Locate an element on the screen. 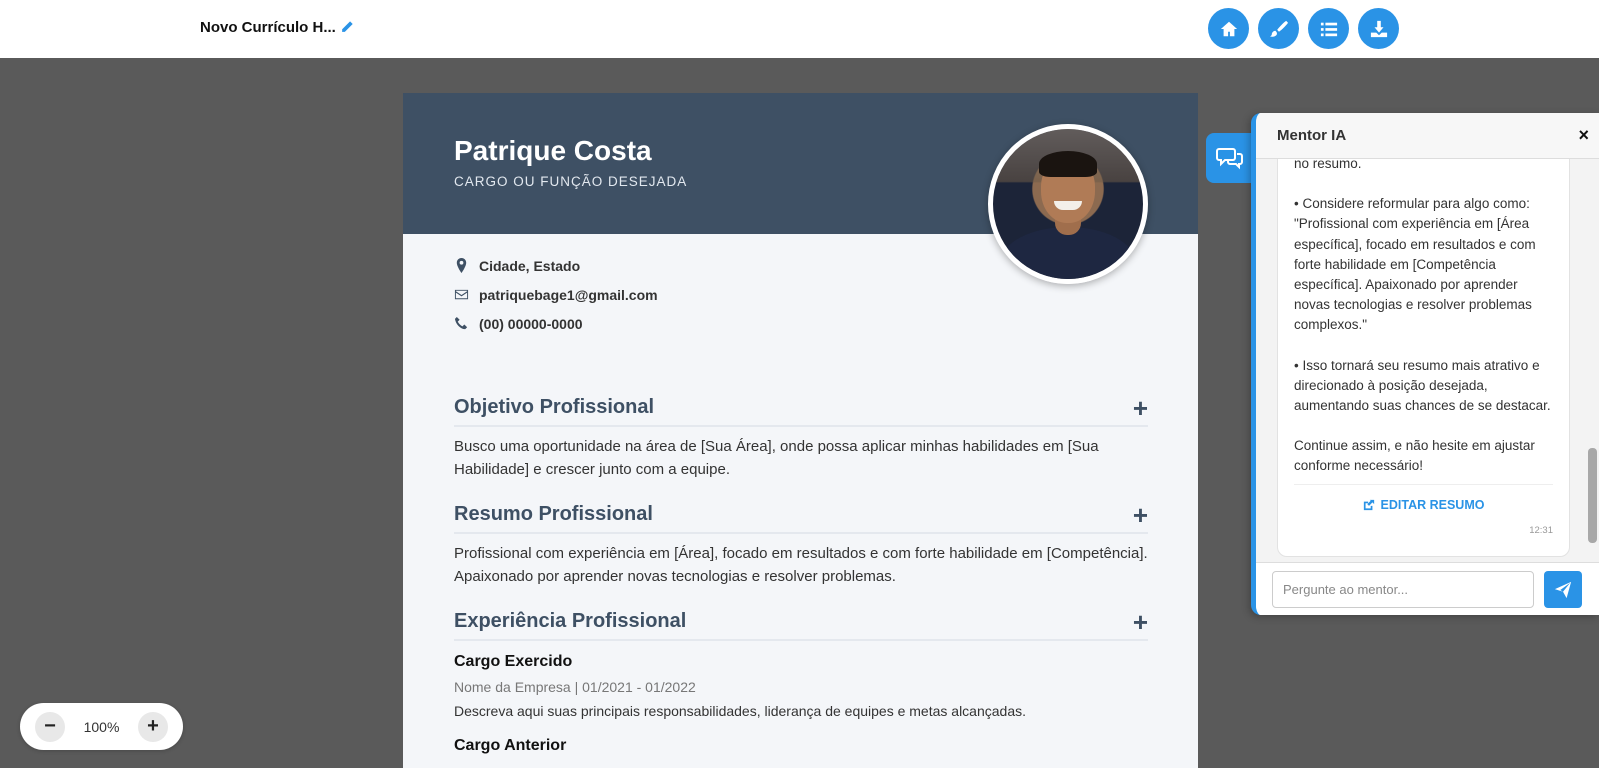  section-objective-header: Objetivo Profissional + is located at coordinates (801, 411).